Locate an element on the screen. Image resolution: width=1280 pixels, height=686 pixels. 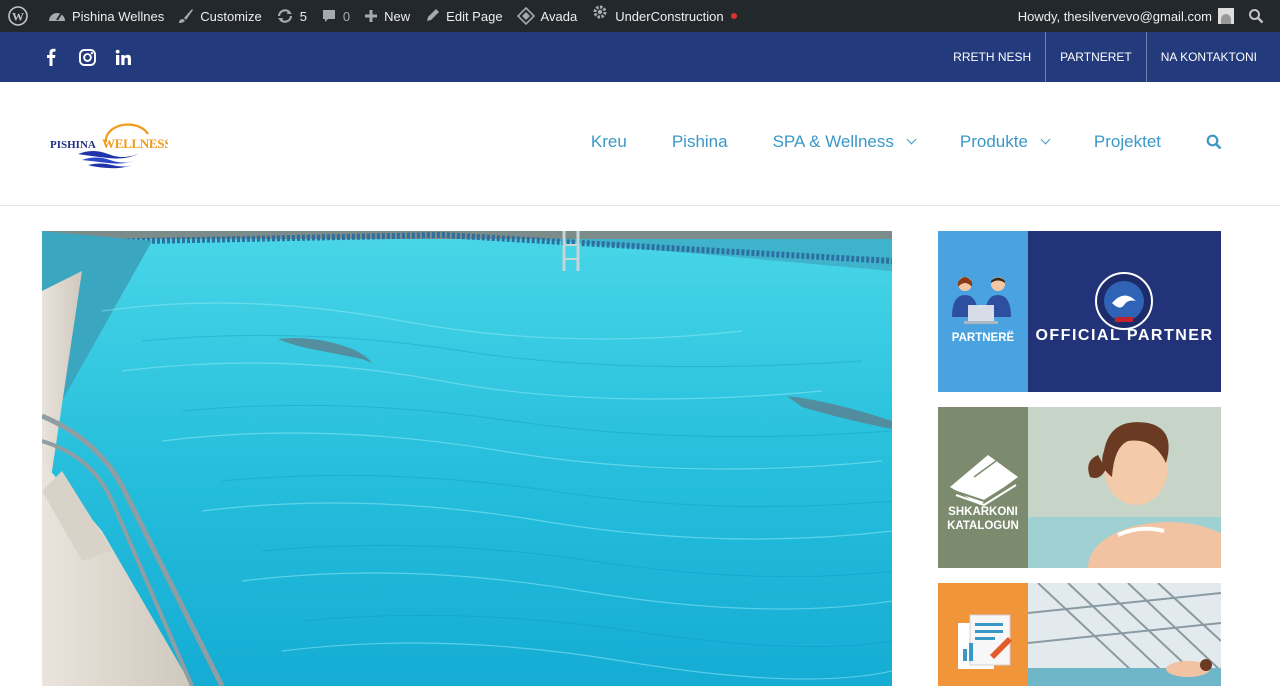
book-icon is located at coordinates (984, 481).